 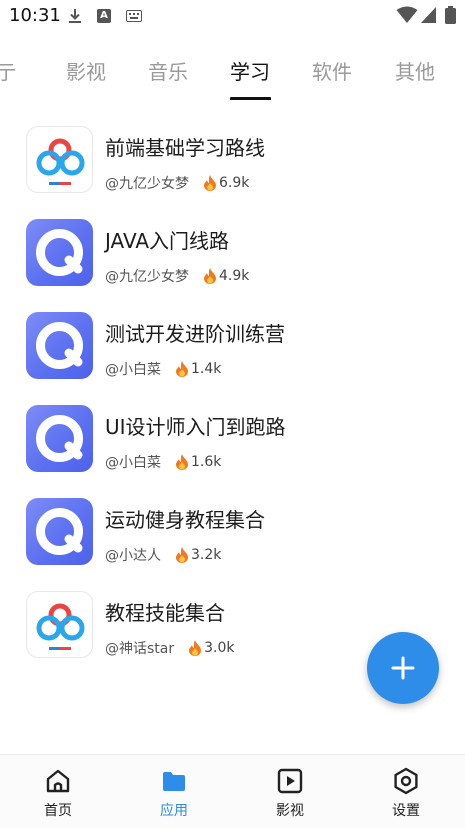 I want to click on folder-icon, so click(x=174, y=781).